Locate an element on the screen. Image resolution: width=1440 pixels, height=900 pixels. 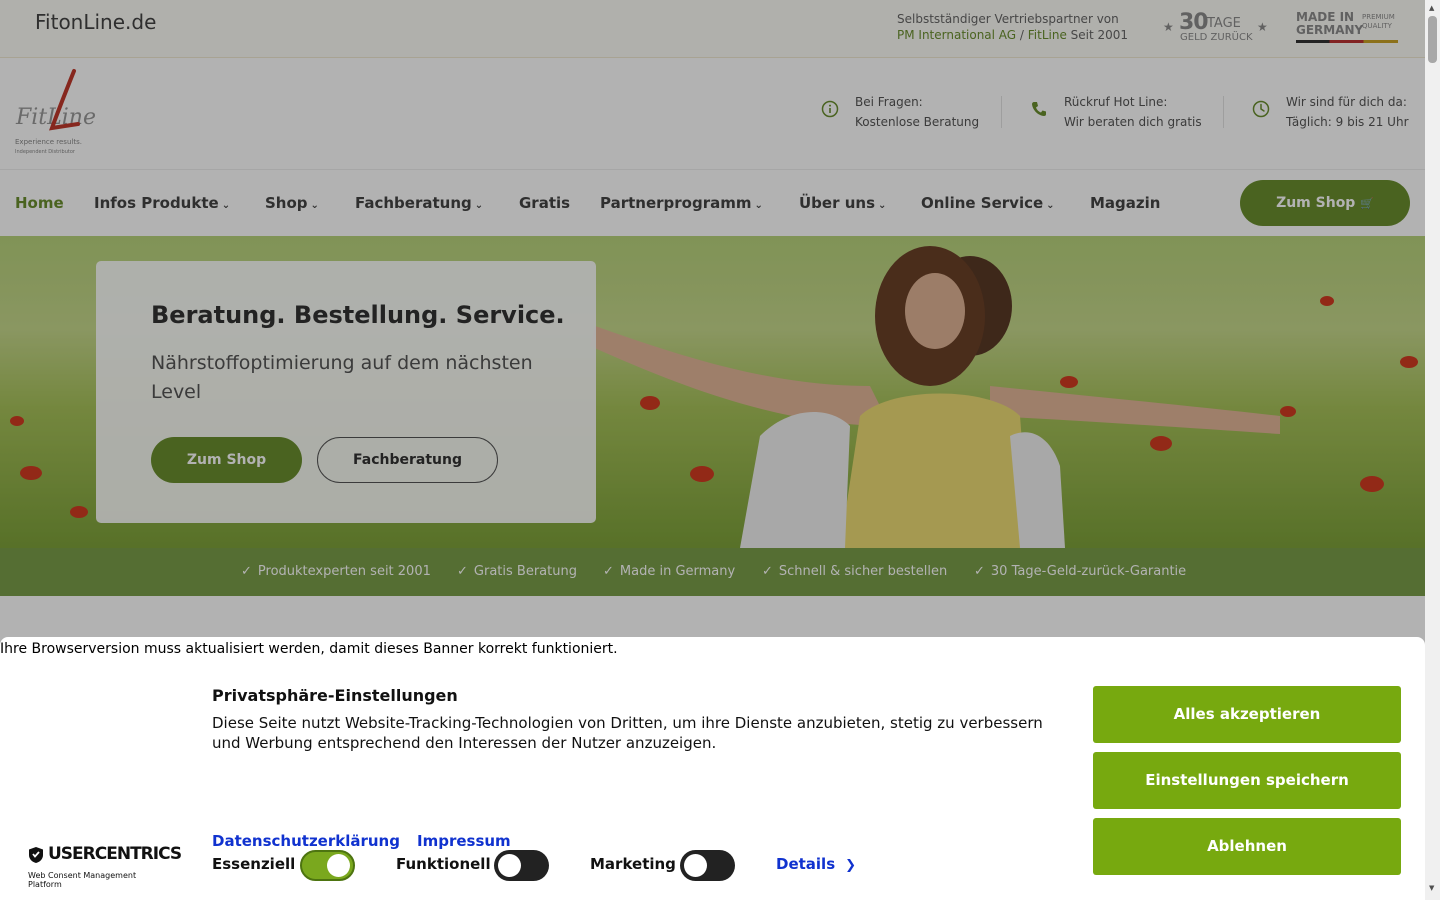
imprint-link: Impressum is located at coordinates (464, 841).